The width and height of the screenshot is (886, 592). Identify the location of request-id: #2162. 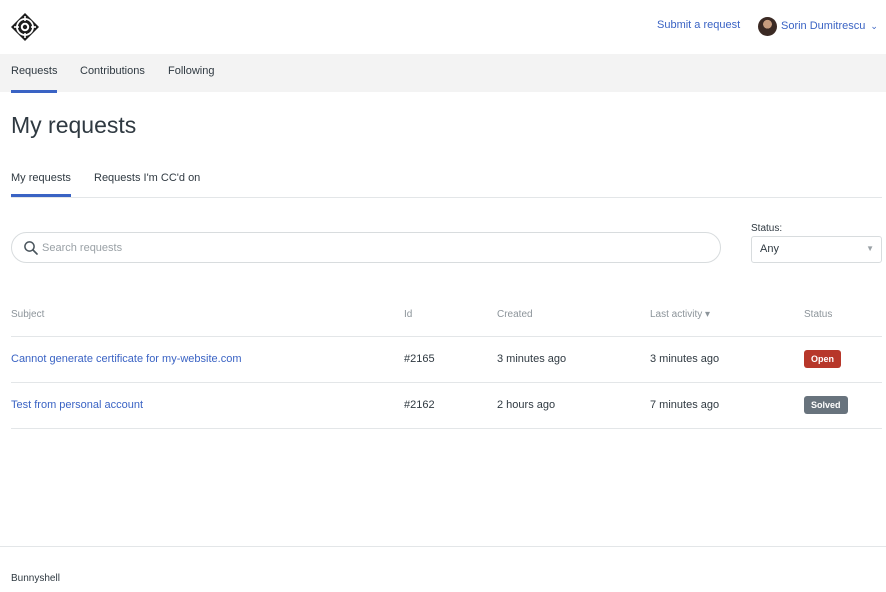
(419, 405).